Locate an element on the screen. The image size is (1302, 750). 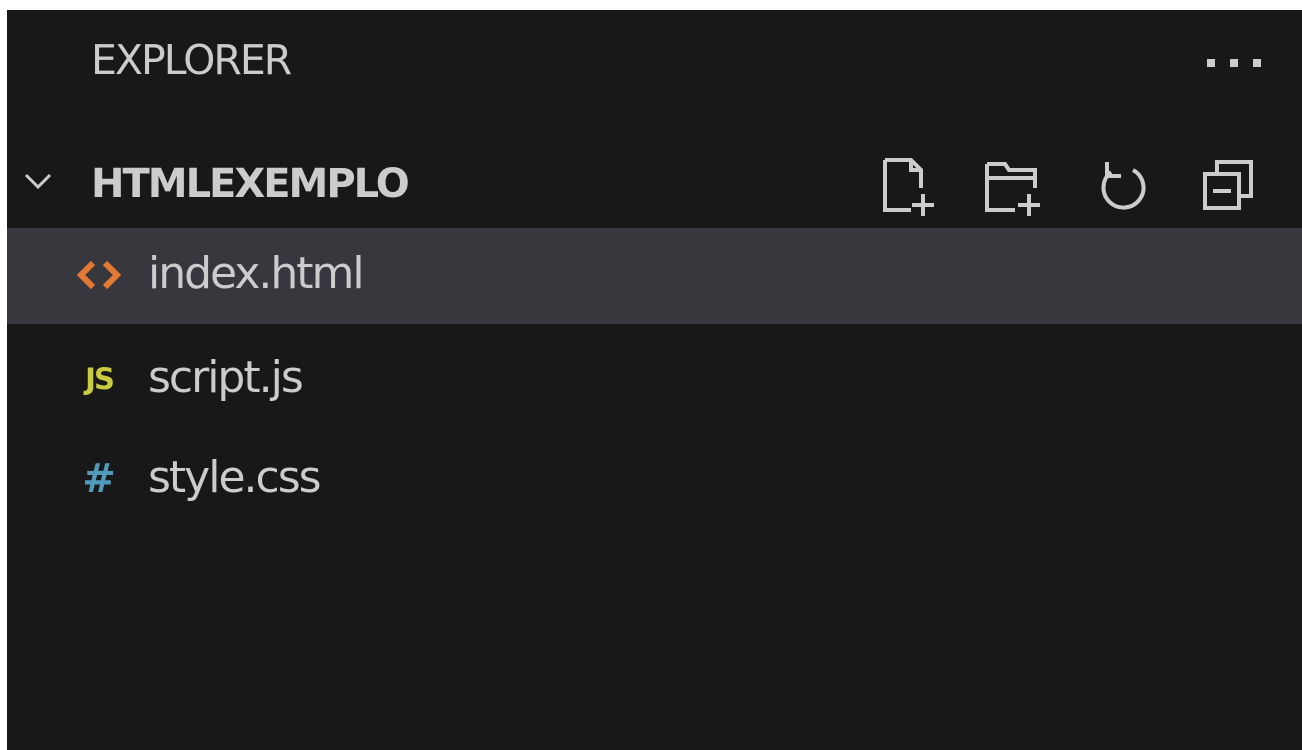
collapse-all-button is located at coordinates (1228, 185).